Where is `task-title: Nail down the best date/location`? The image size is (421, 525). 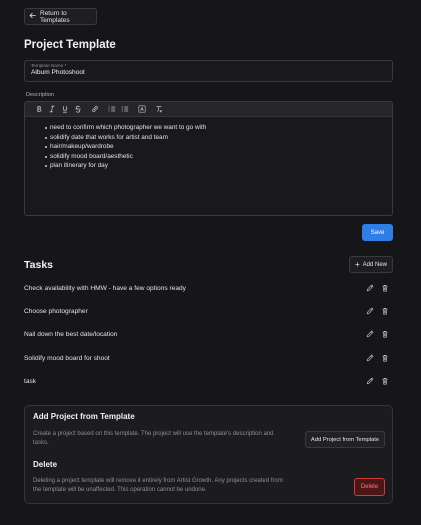
task-title: Nail down the best date/location is located at coordinates (71, 334).